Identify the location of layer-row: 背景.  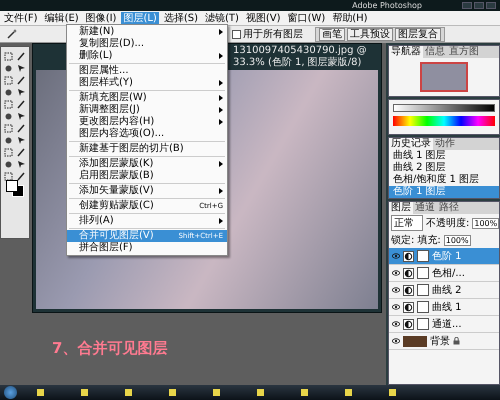
(444, 341).